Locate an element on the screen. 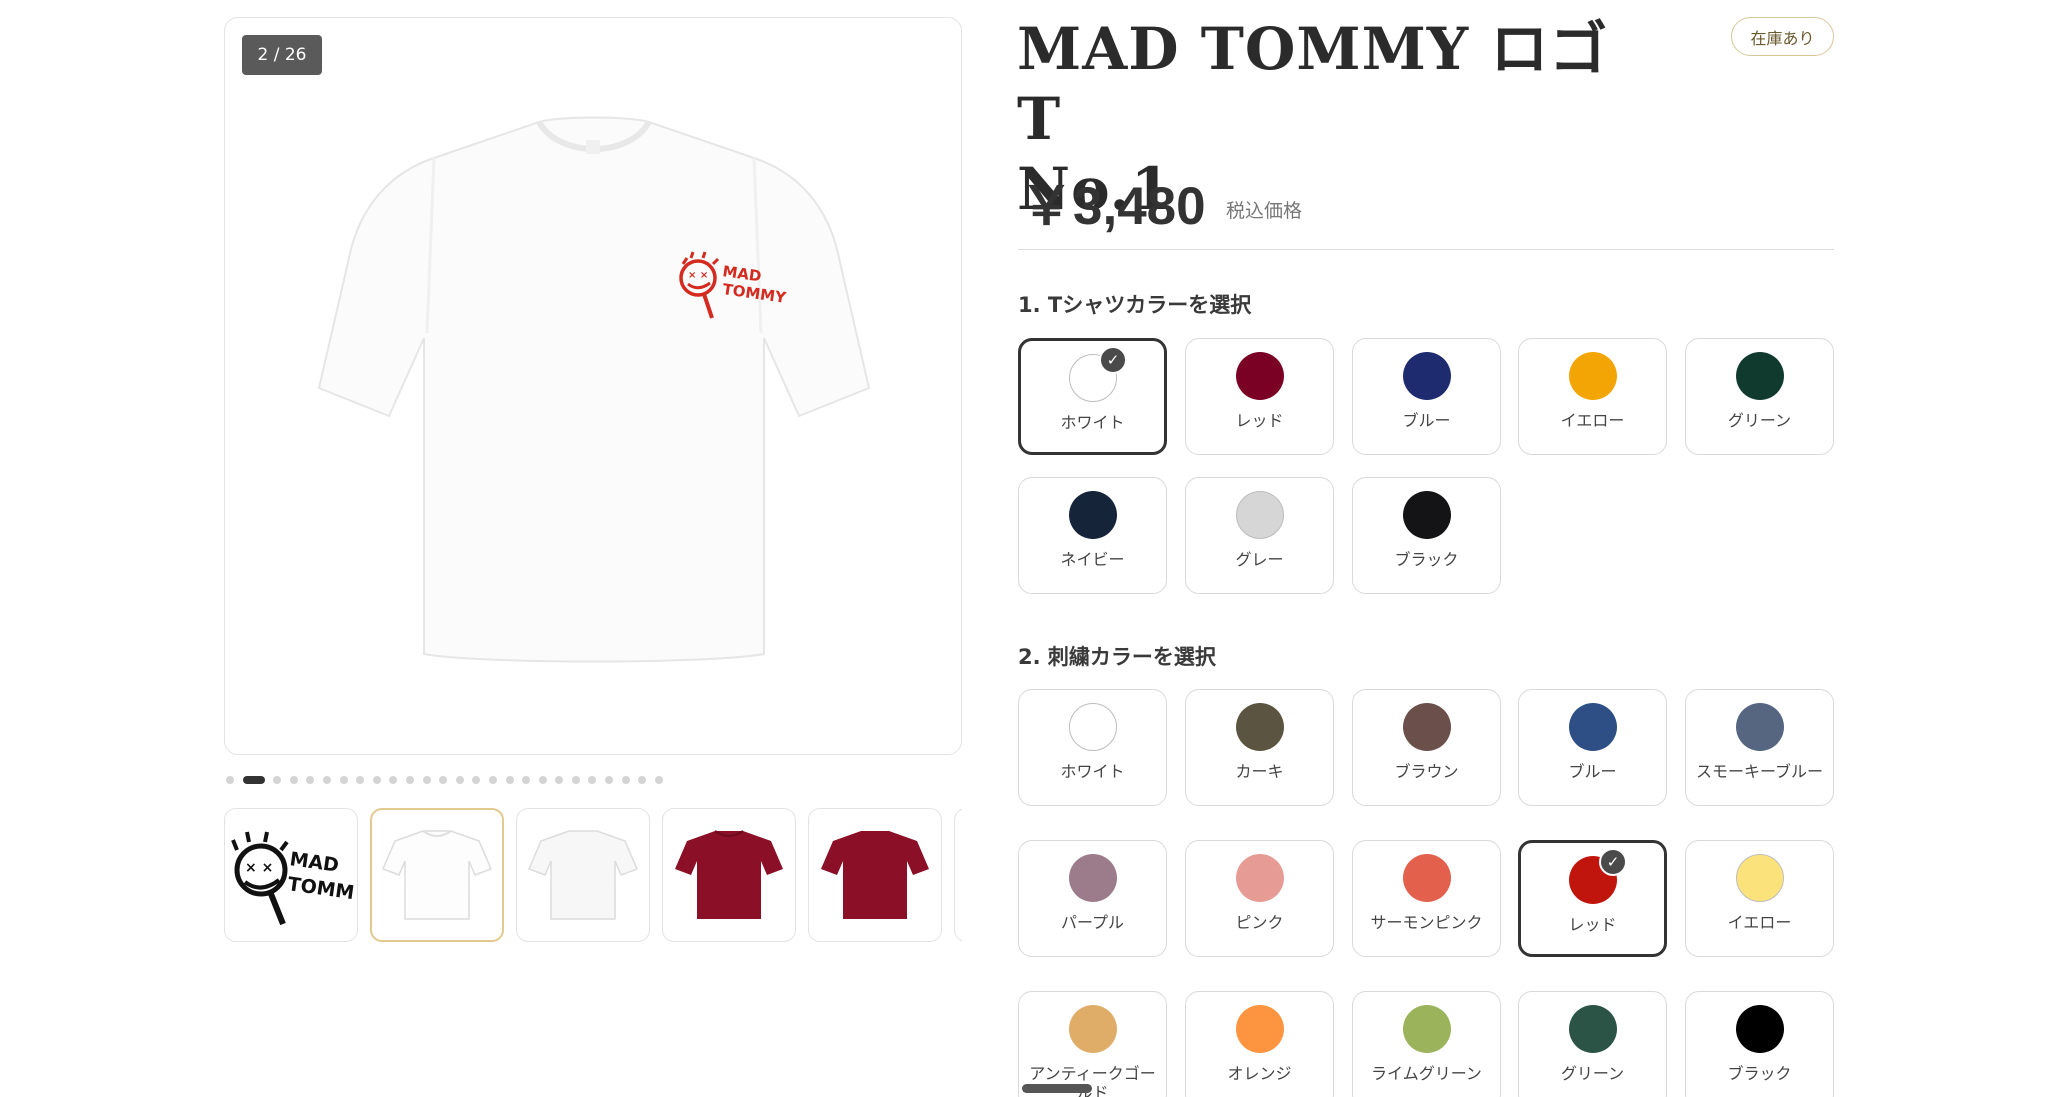  swatch-label: ブラック is located at coordinates (1426, 559).